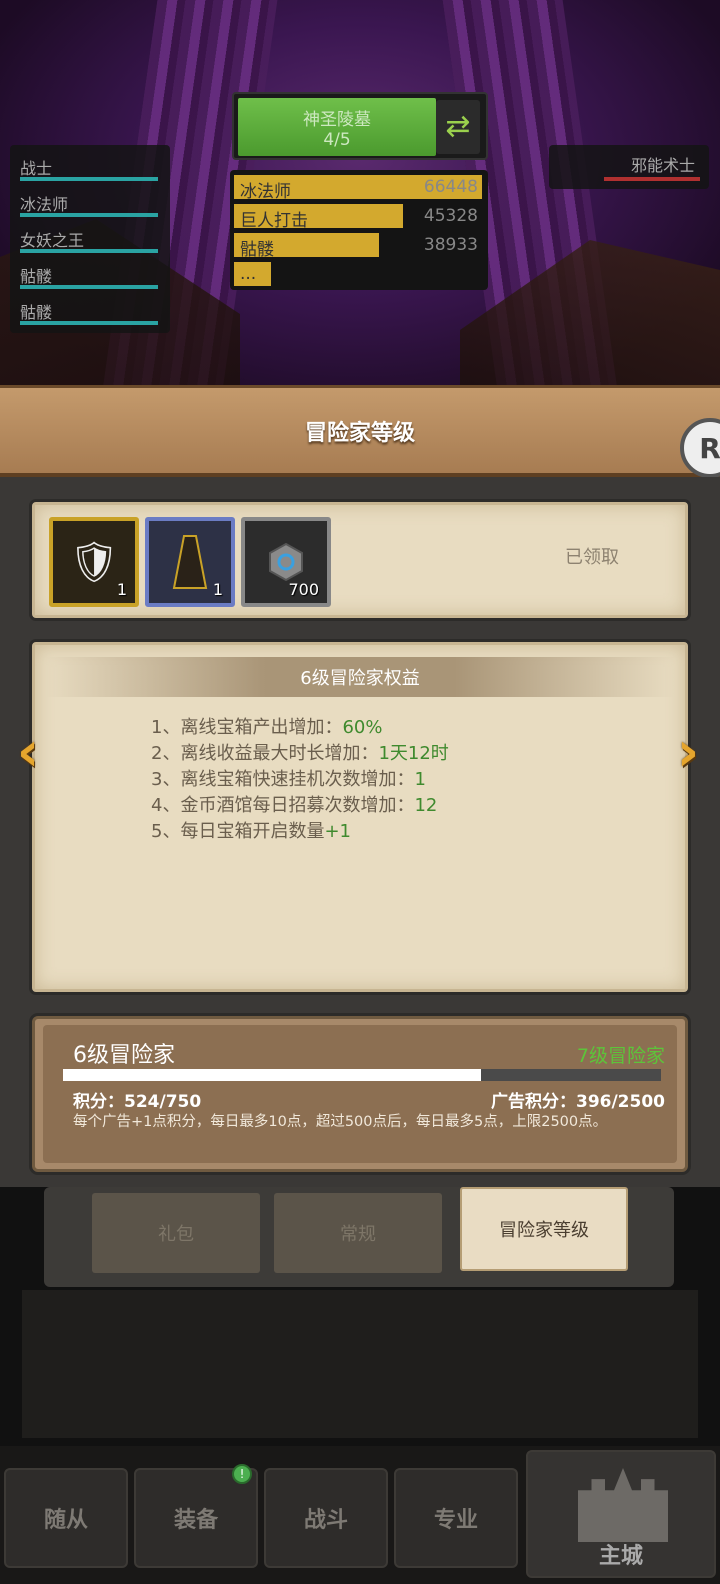 This screenshot has width=720, height=1584. I want to click on ally-unit: 女妖之王, so click(90, 239).